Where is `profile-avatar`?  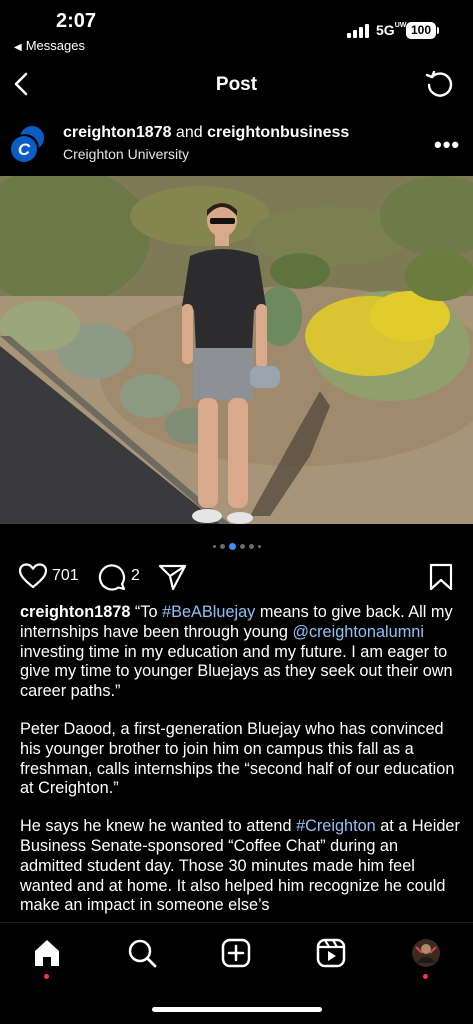
profile-avatar is located at coordinates (426, 953).